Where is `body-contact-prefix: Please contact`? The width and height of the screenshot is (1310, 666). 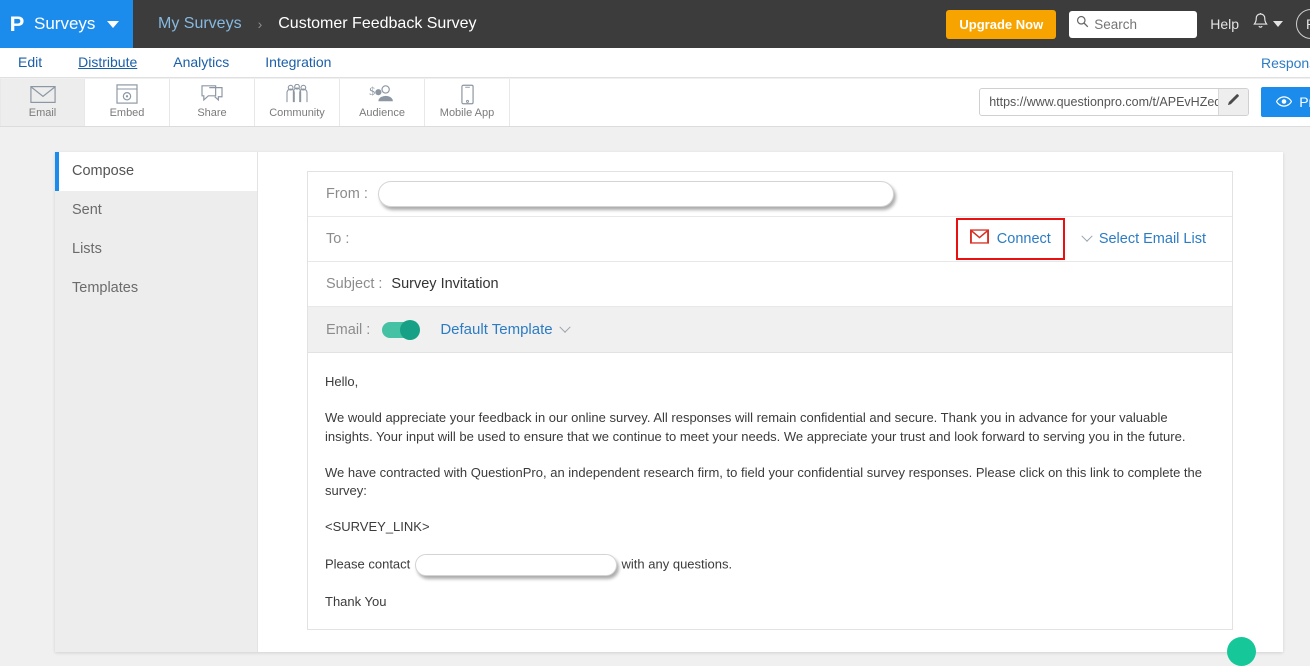 body-contact-prefix: Please contact is located at coordinates (368, 564).